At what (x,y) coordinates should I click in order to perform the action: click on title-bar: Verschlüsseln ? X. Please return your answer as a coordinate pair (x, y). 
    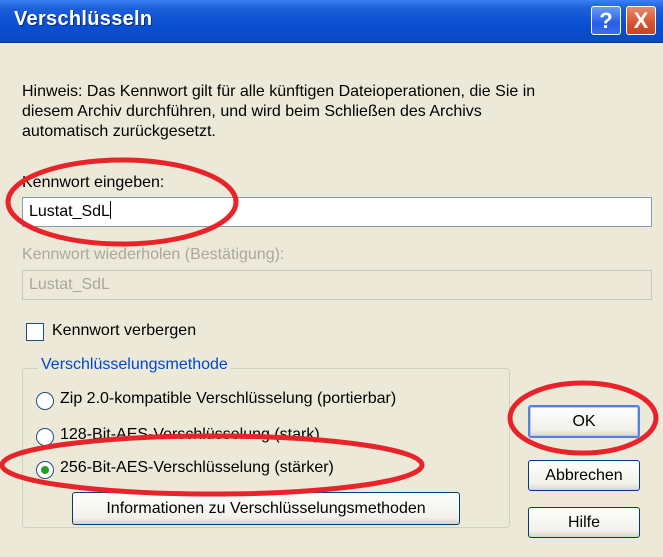
    Looking at the image, I should click on (331, 21).